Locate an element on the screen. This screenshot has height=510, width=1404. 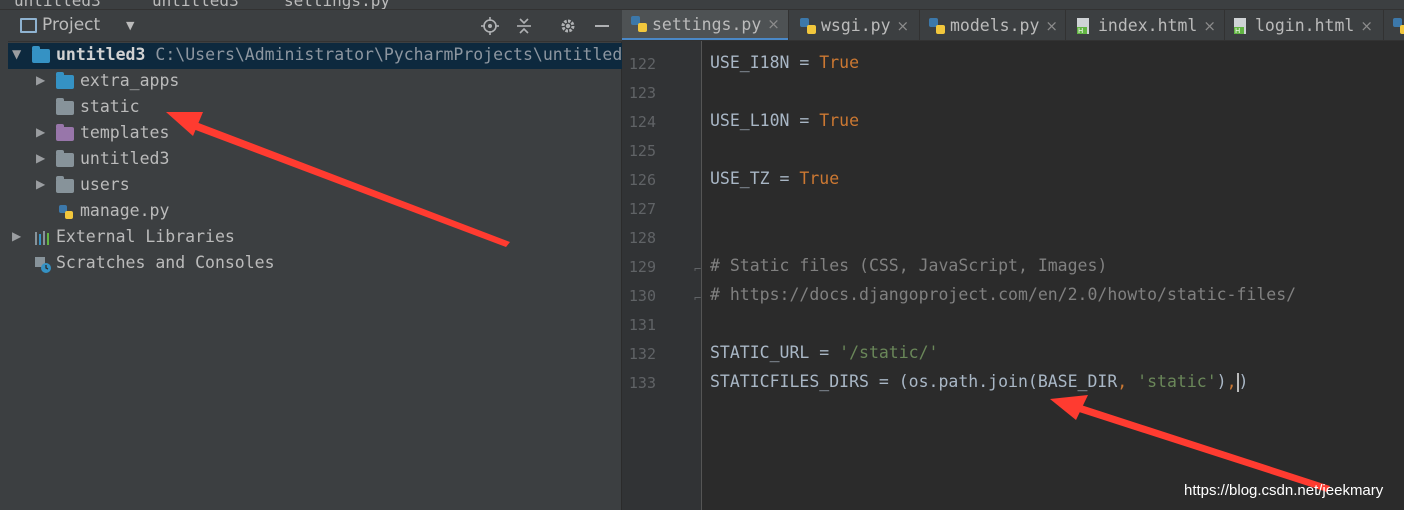
line-number-gutter: 122 123 124 125 126 127 128 129 130 131 132 133 is located at coordinates (662, 275).